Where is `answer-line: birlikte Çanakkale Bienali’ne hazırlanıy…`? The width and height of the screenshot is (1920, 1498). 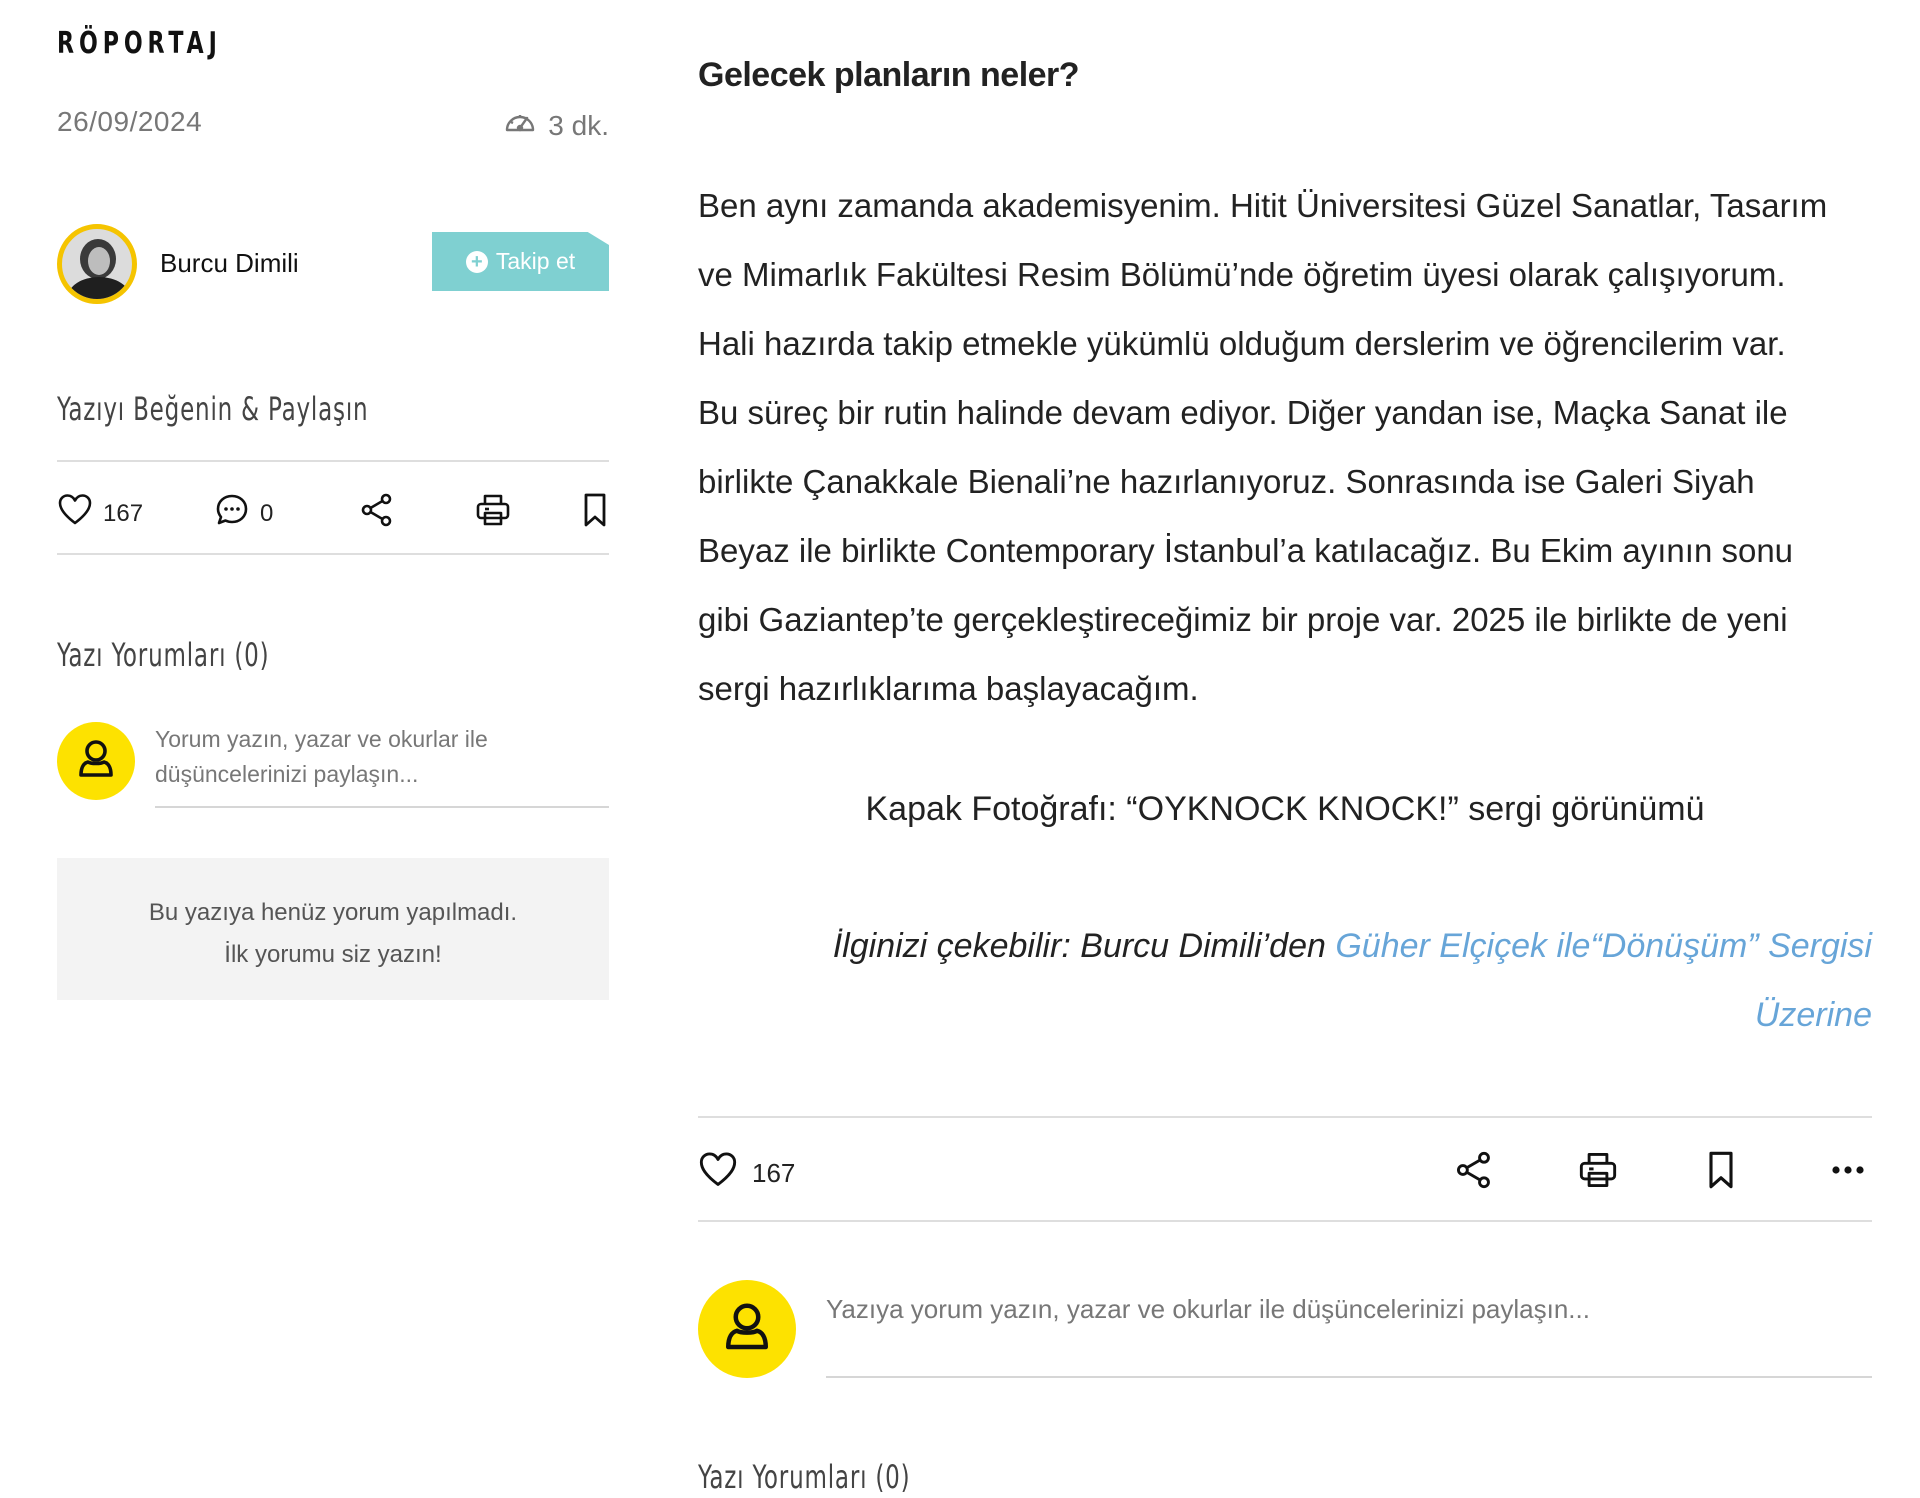 answer-line: birlikte Çanakkale Bienali’ne hazırlanıy… is located at coordinates (1226, 481).